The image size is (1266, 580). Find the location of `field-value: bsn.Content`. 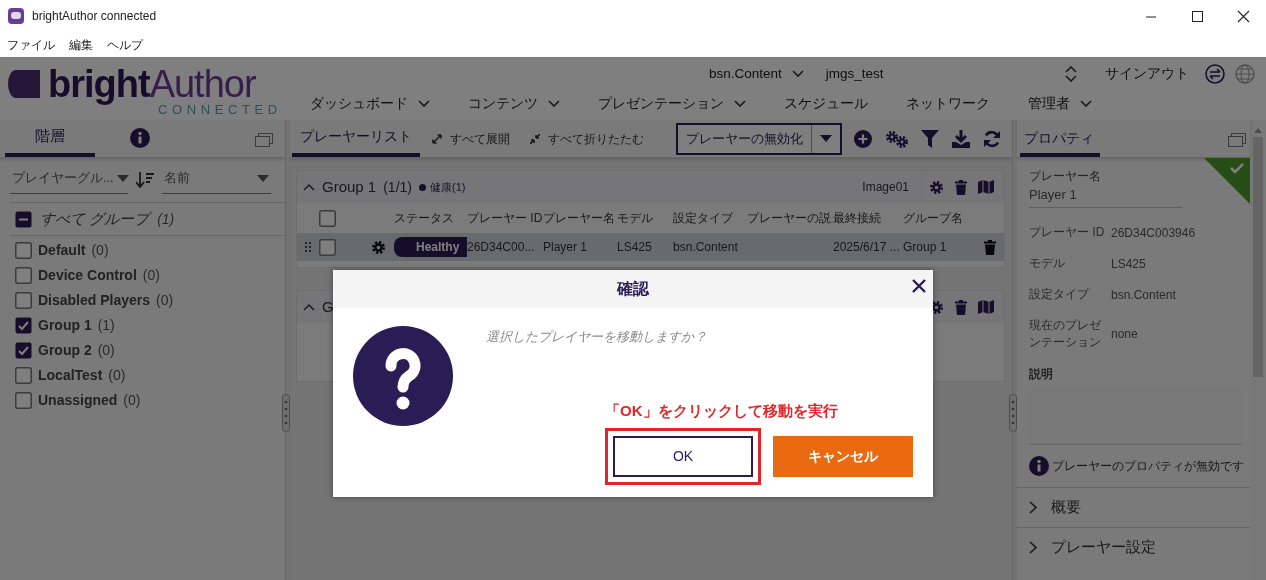

field-value: bsn.Content is located at coordinates (1143, 295).